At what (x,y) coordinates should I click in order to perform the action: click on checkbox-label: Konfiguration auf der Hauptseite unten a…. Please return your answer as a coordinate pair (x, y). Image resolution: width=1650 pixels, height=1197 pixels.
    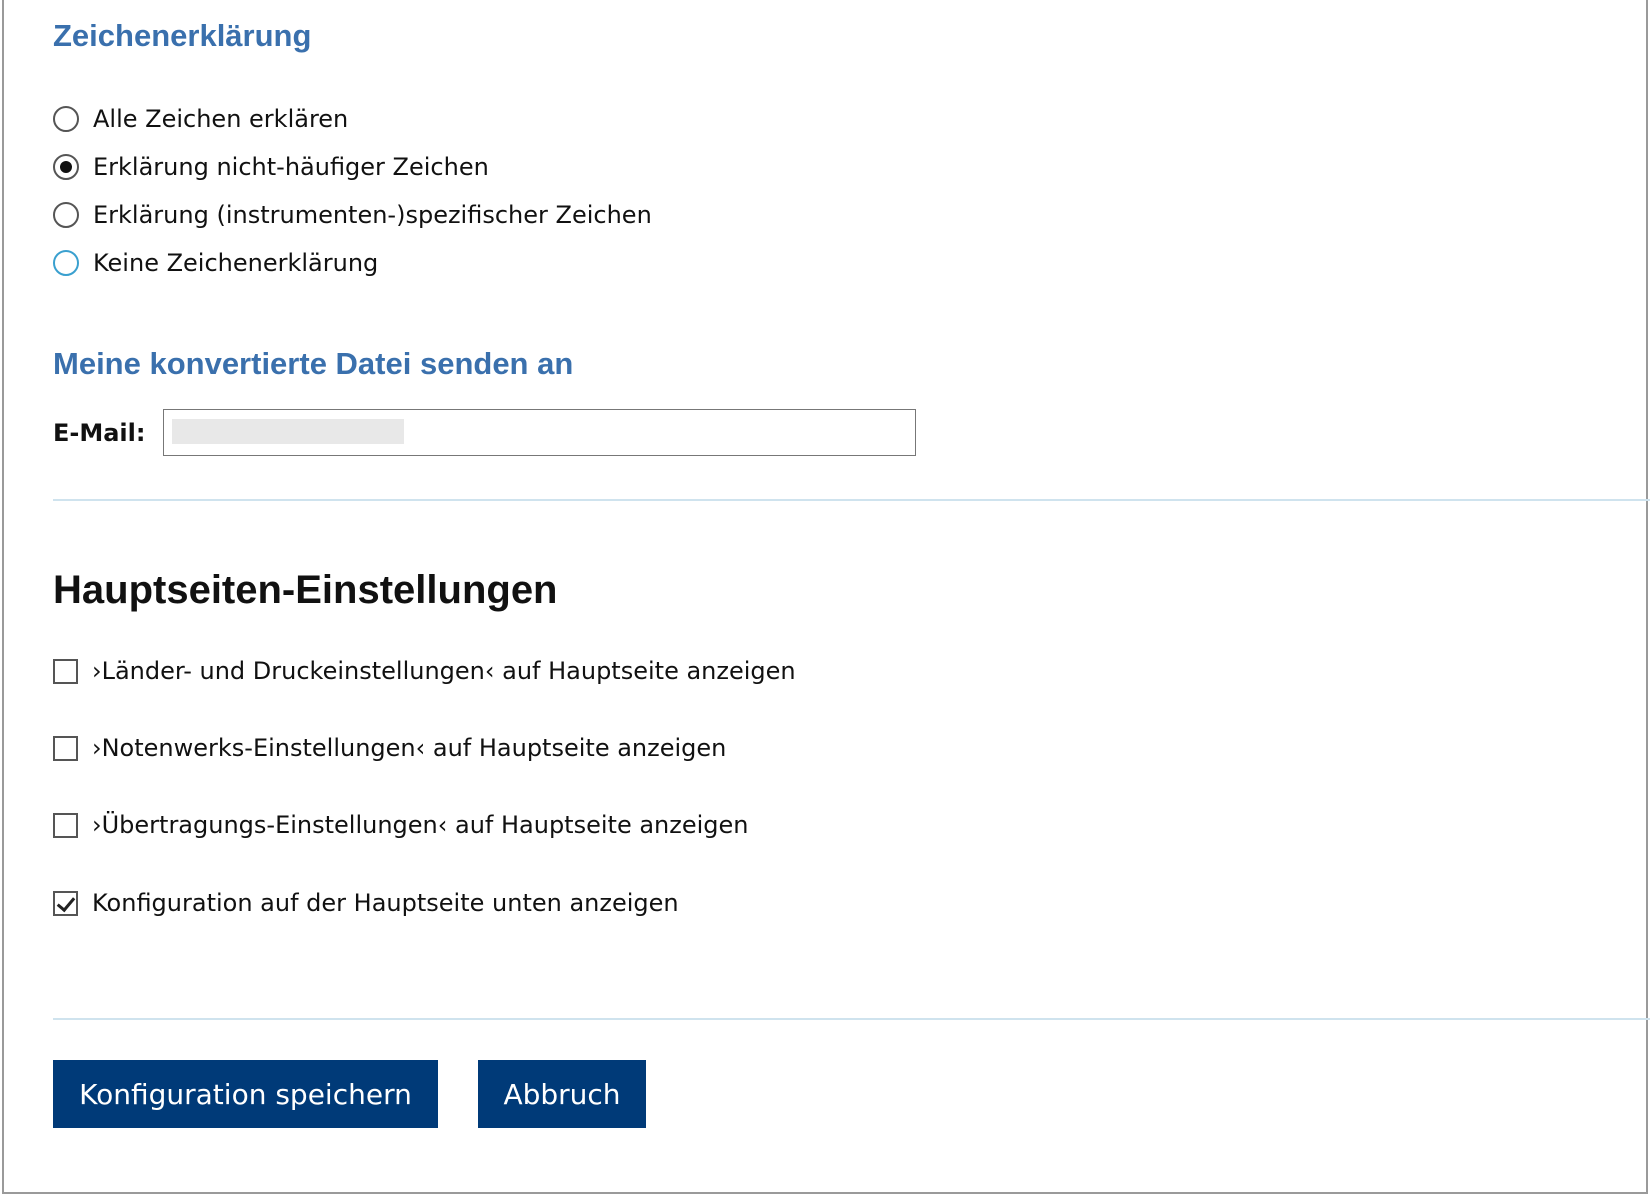
    Looking at the image, I should click on (385, 903).